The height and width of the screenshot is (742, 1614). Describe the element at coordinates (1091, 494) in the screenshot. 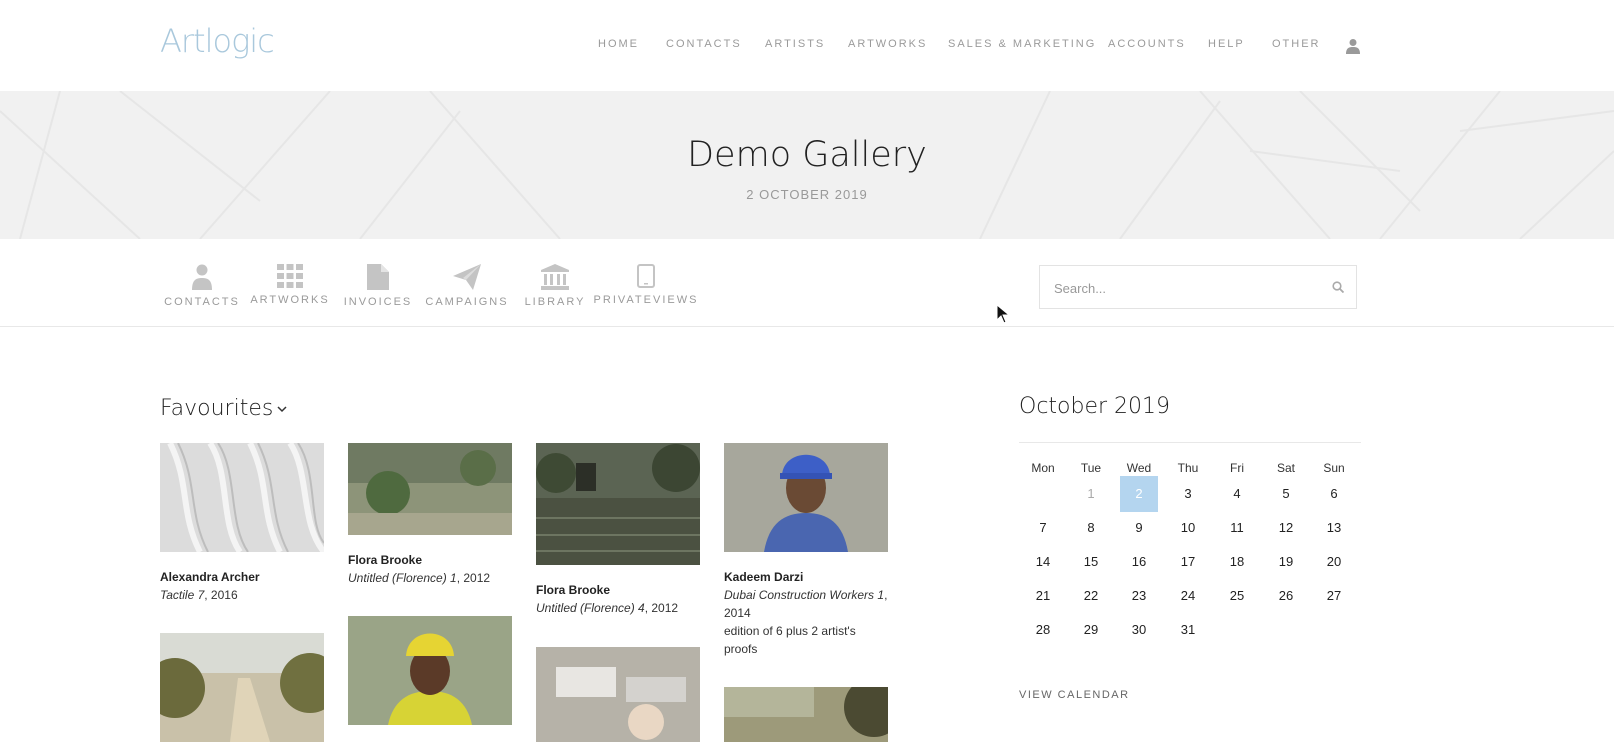

I see `calendar-day: 1` at that location.